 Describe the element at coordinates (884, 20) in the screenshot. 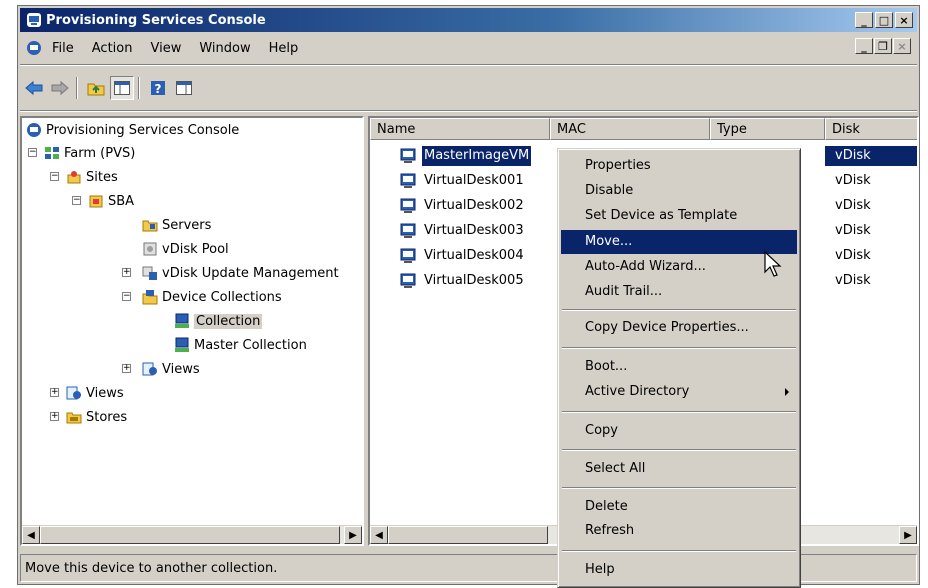

I see `maximize-button: □` at that location.